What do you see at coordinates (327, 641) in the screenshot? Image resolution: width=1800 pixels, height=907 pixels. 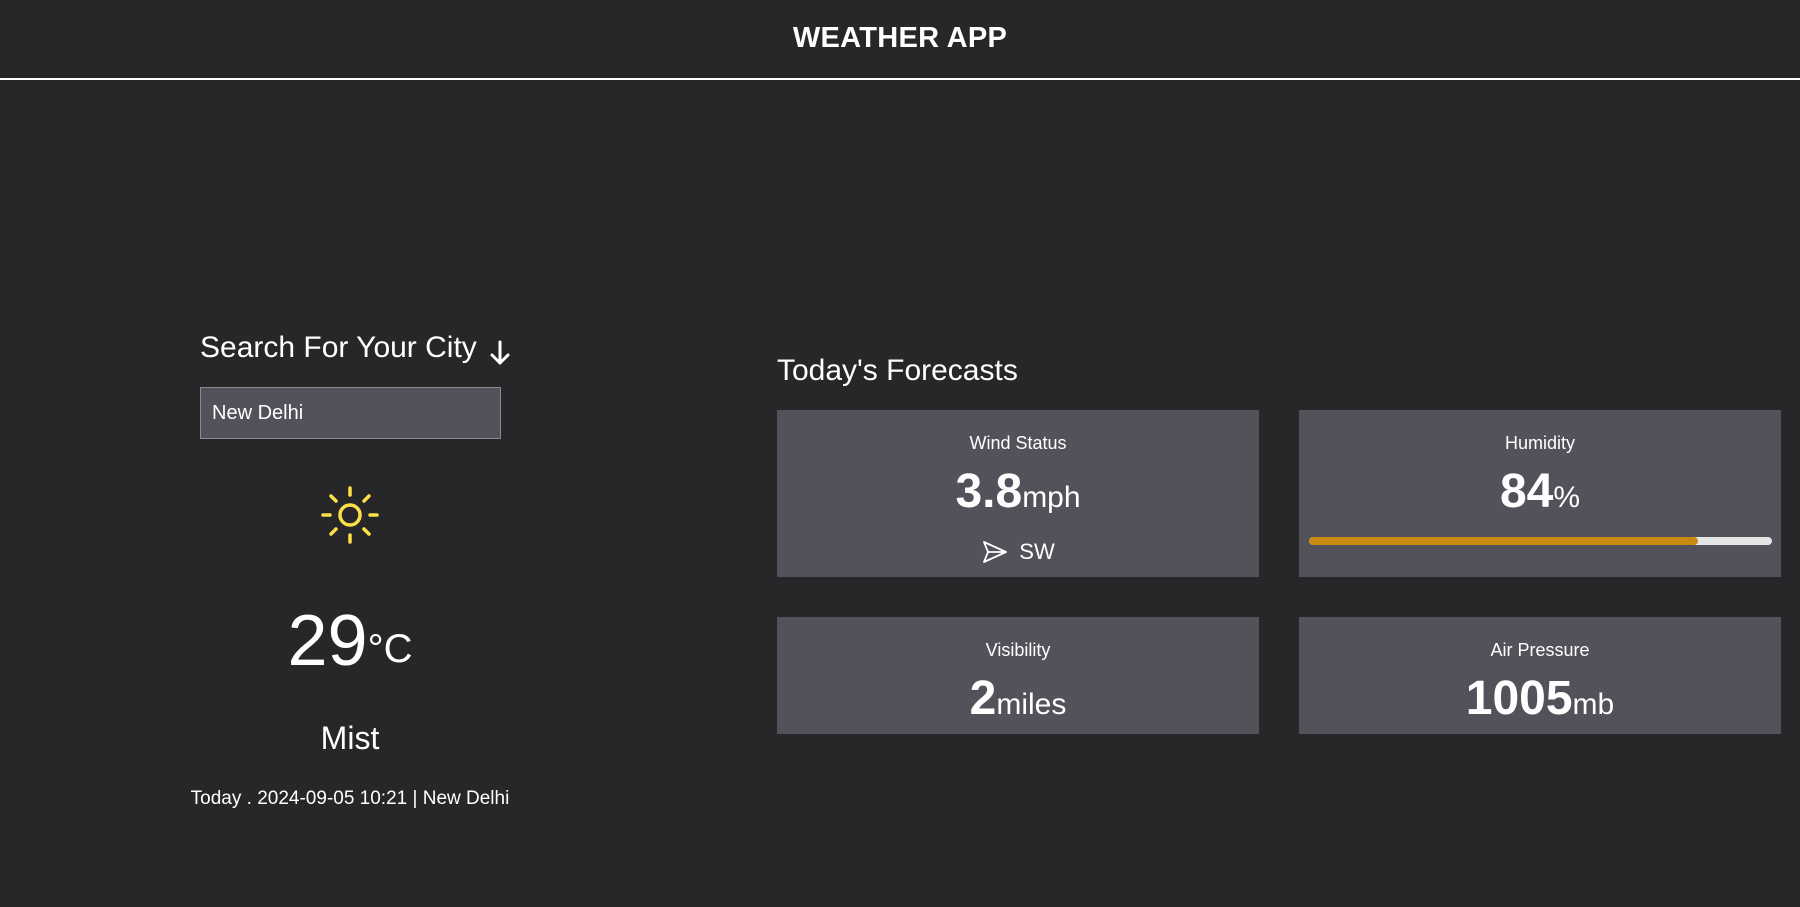 I see `temperature-value: 29` at bounding box center [327, 641].